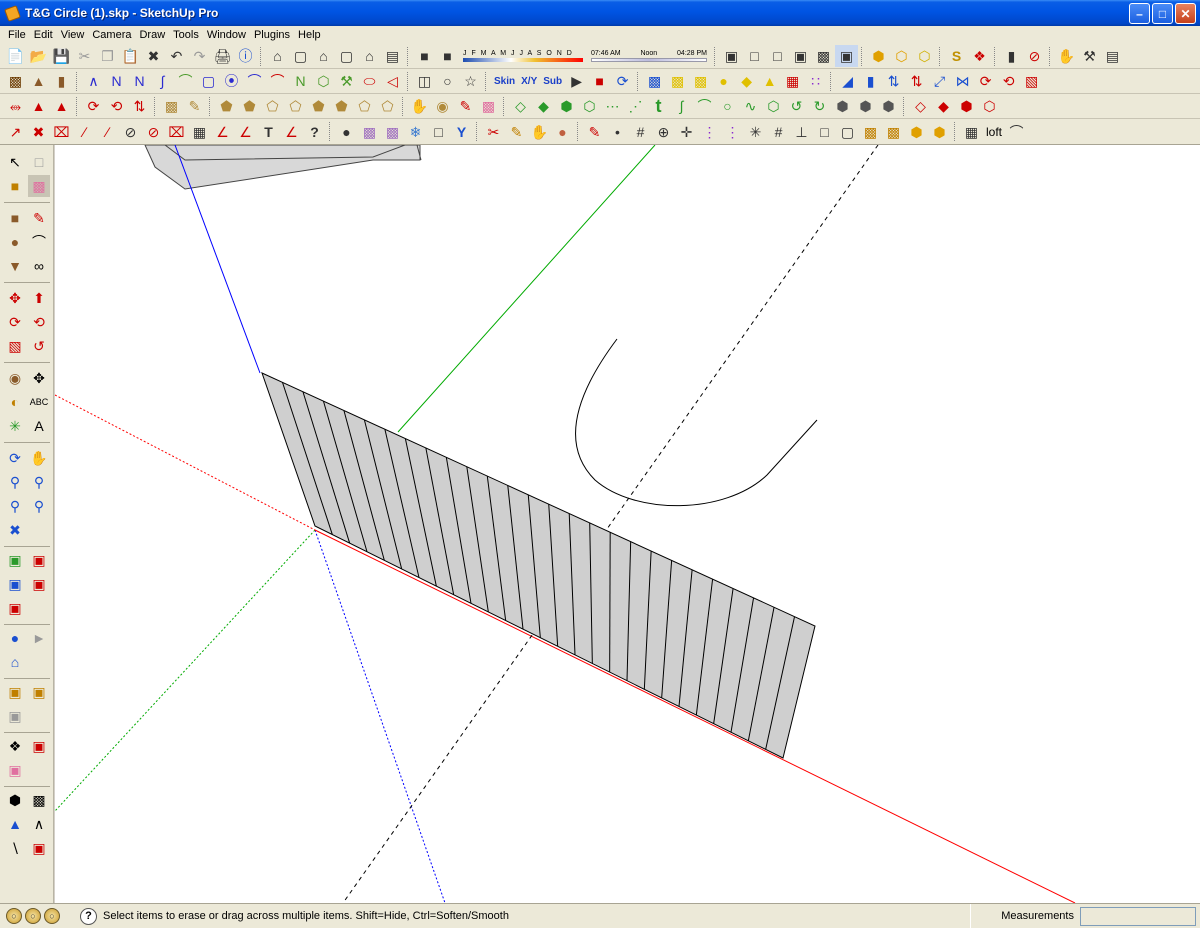 The height and width of the screenshot is (928, 1200). I want to click on arrows-red-icon: ⇅, so click(916, 81).